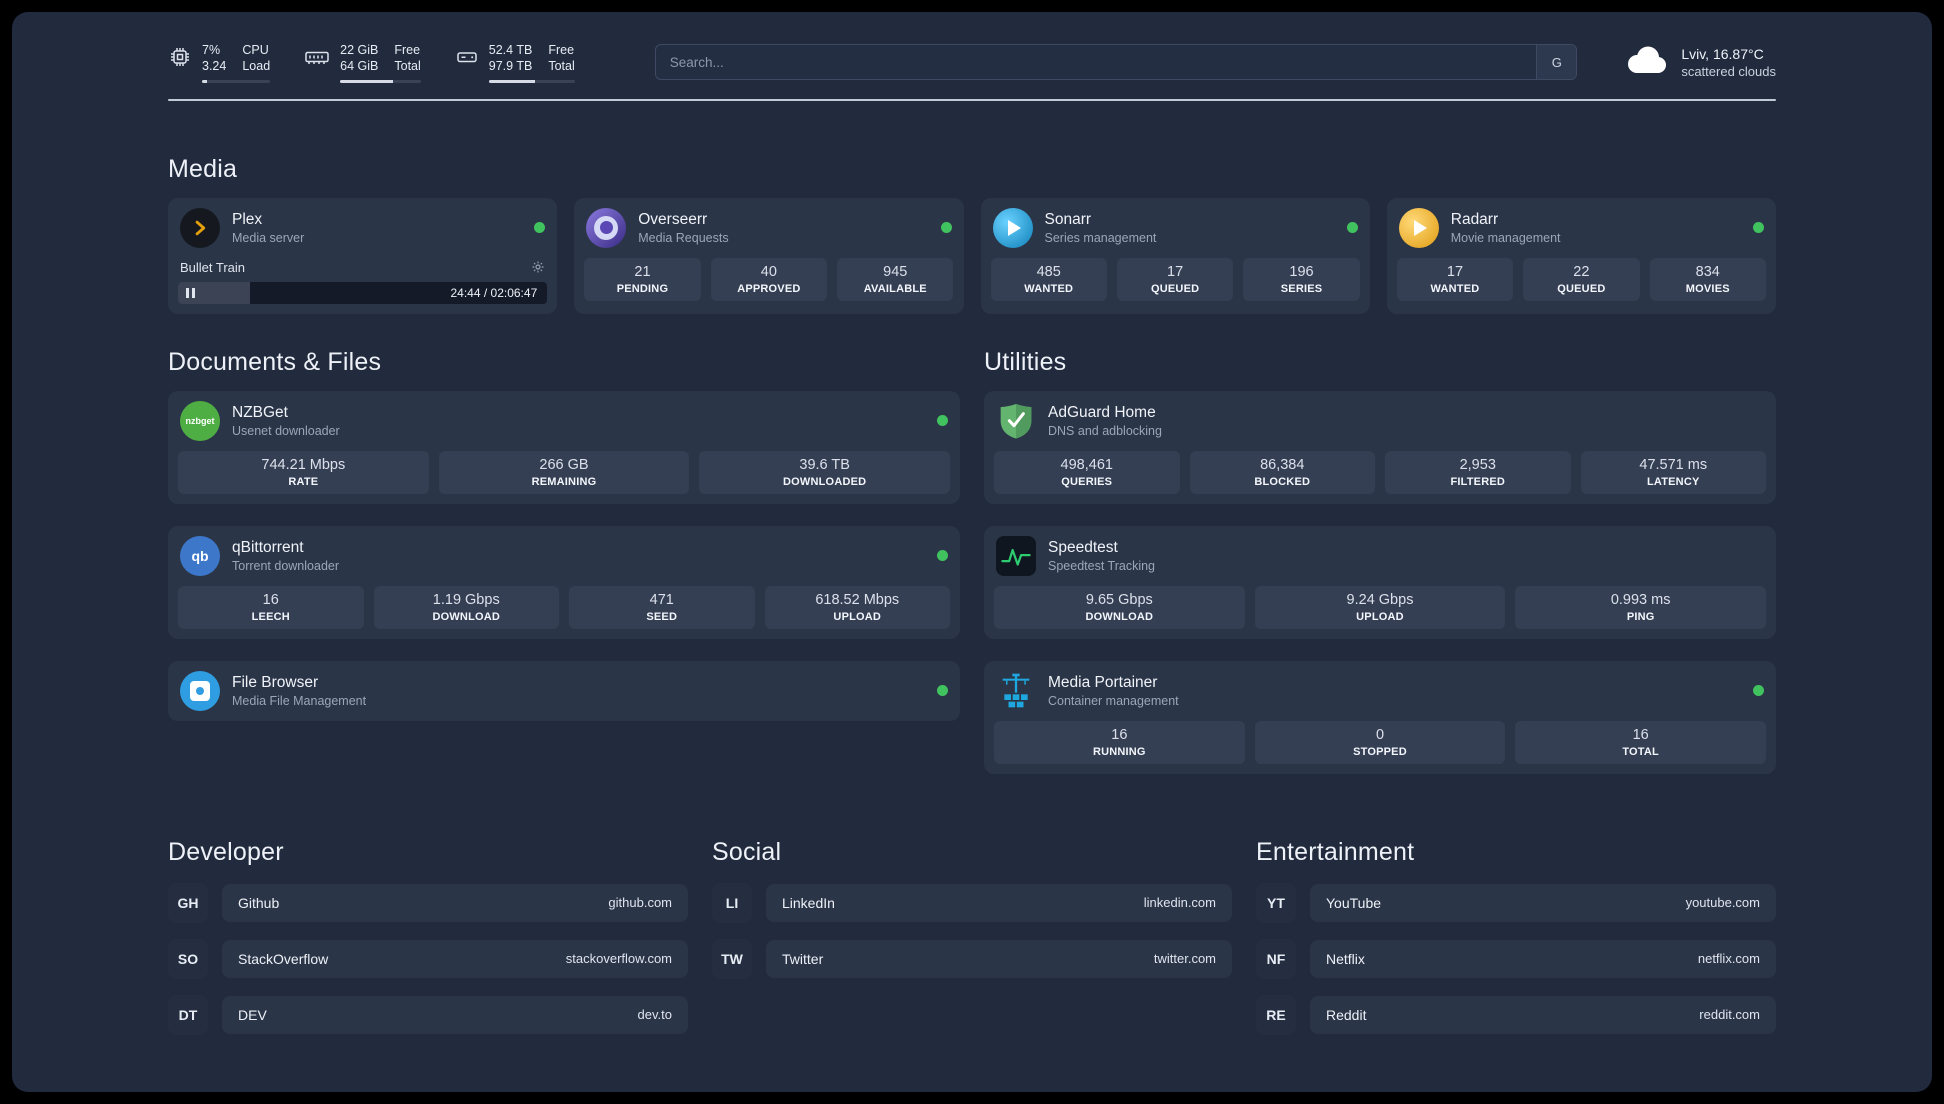 Image resolution: width=1944 pixels, height=1104 pixels. Describe the element at coordinates (1175, 271) in the screenshot. I see `stat-value: 17` at that location.